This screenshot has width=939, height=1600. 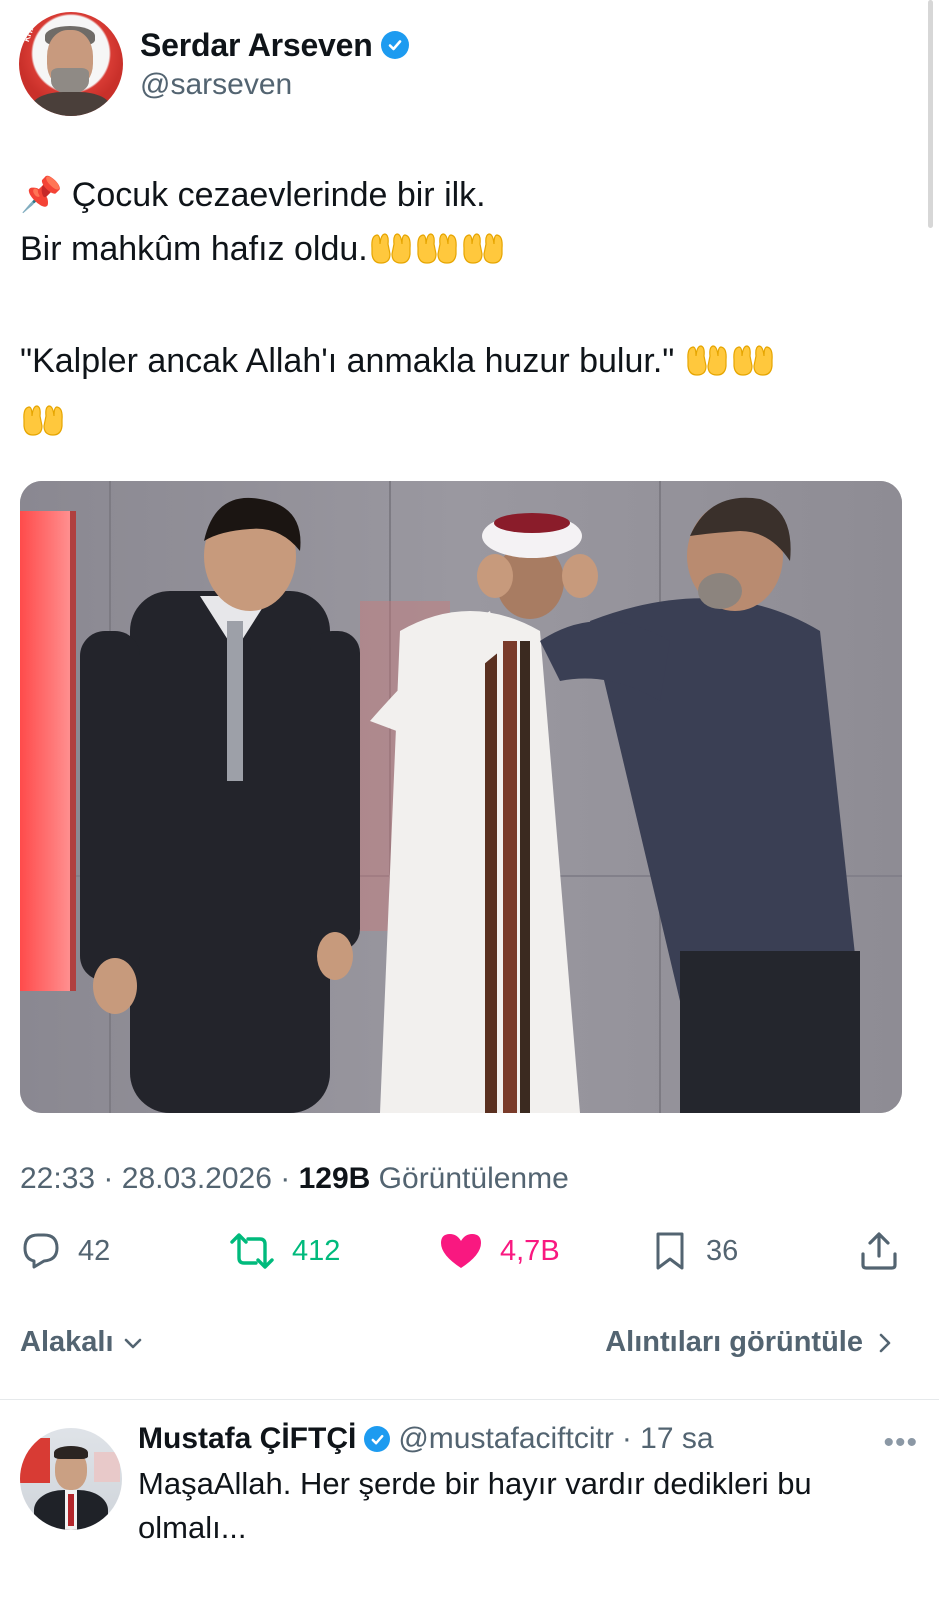 I want to click on avatar-tie, so click(x=71, y=1510).